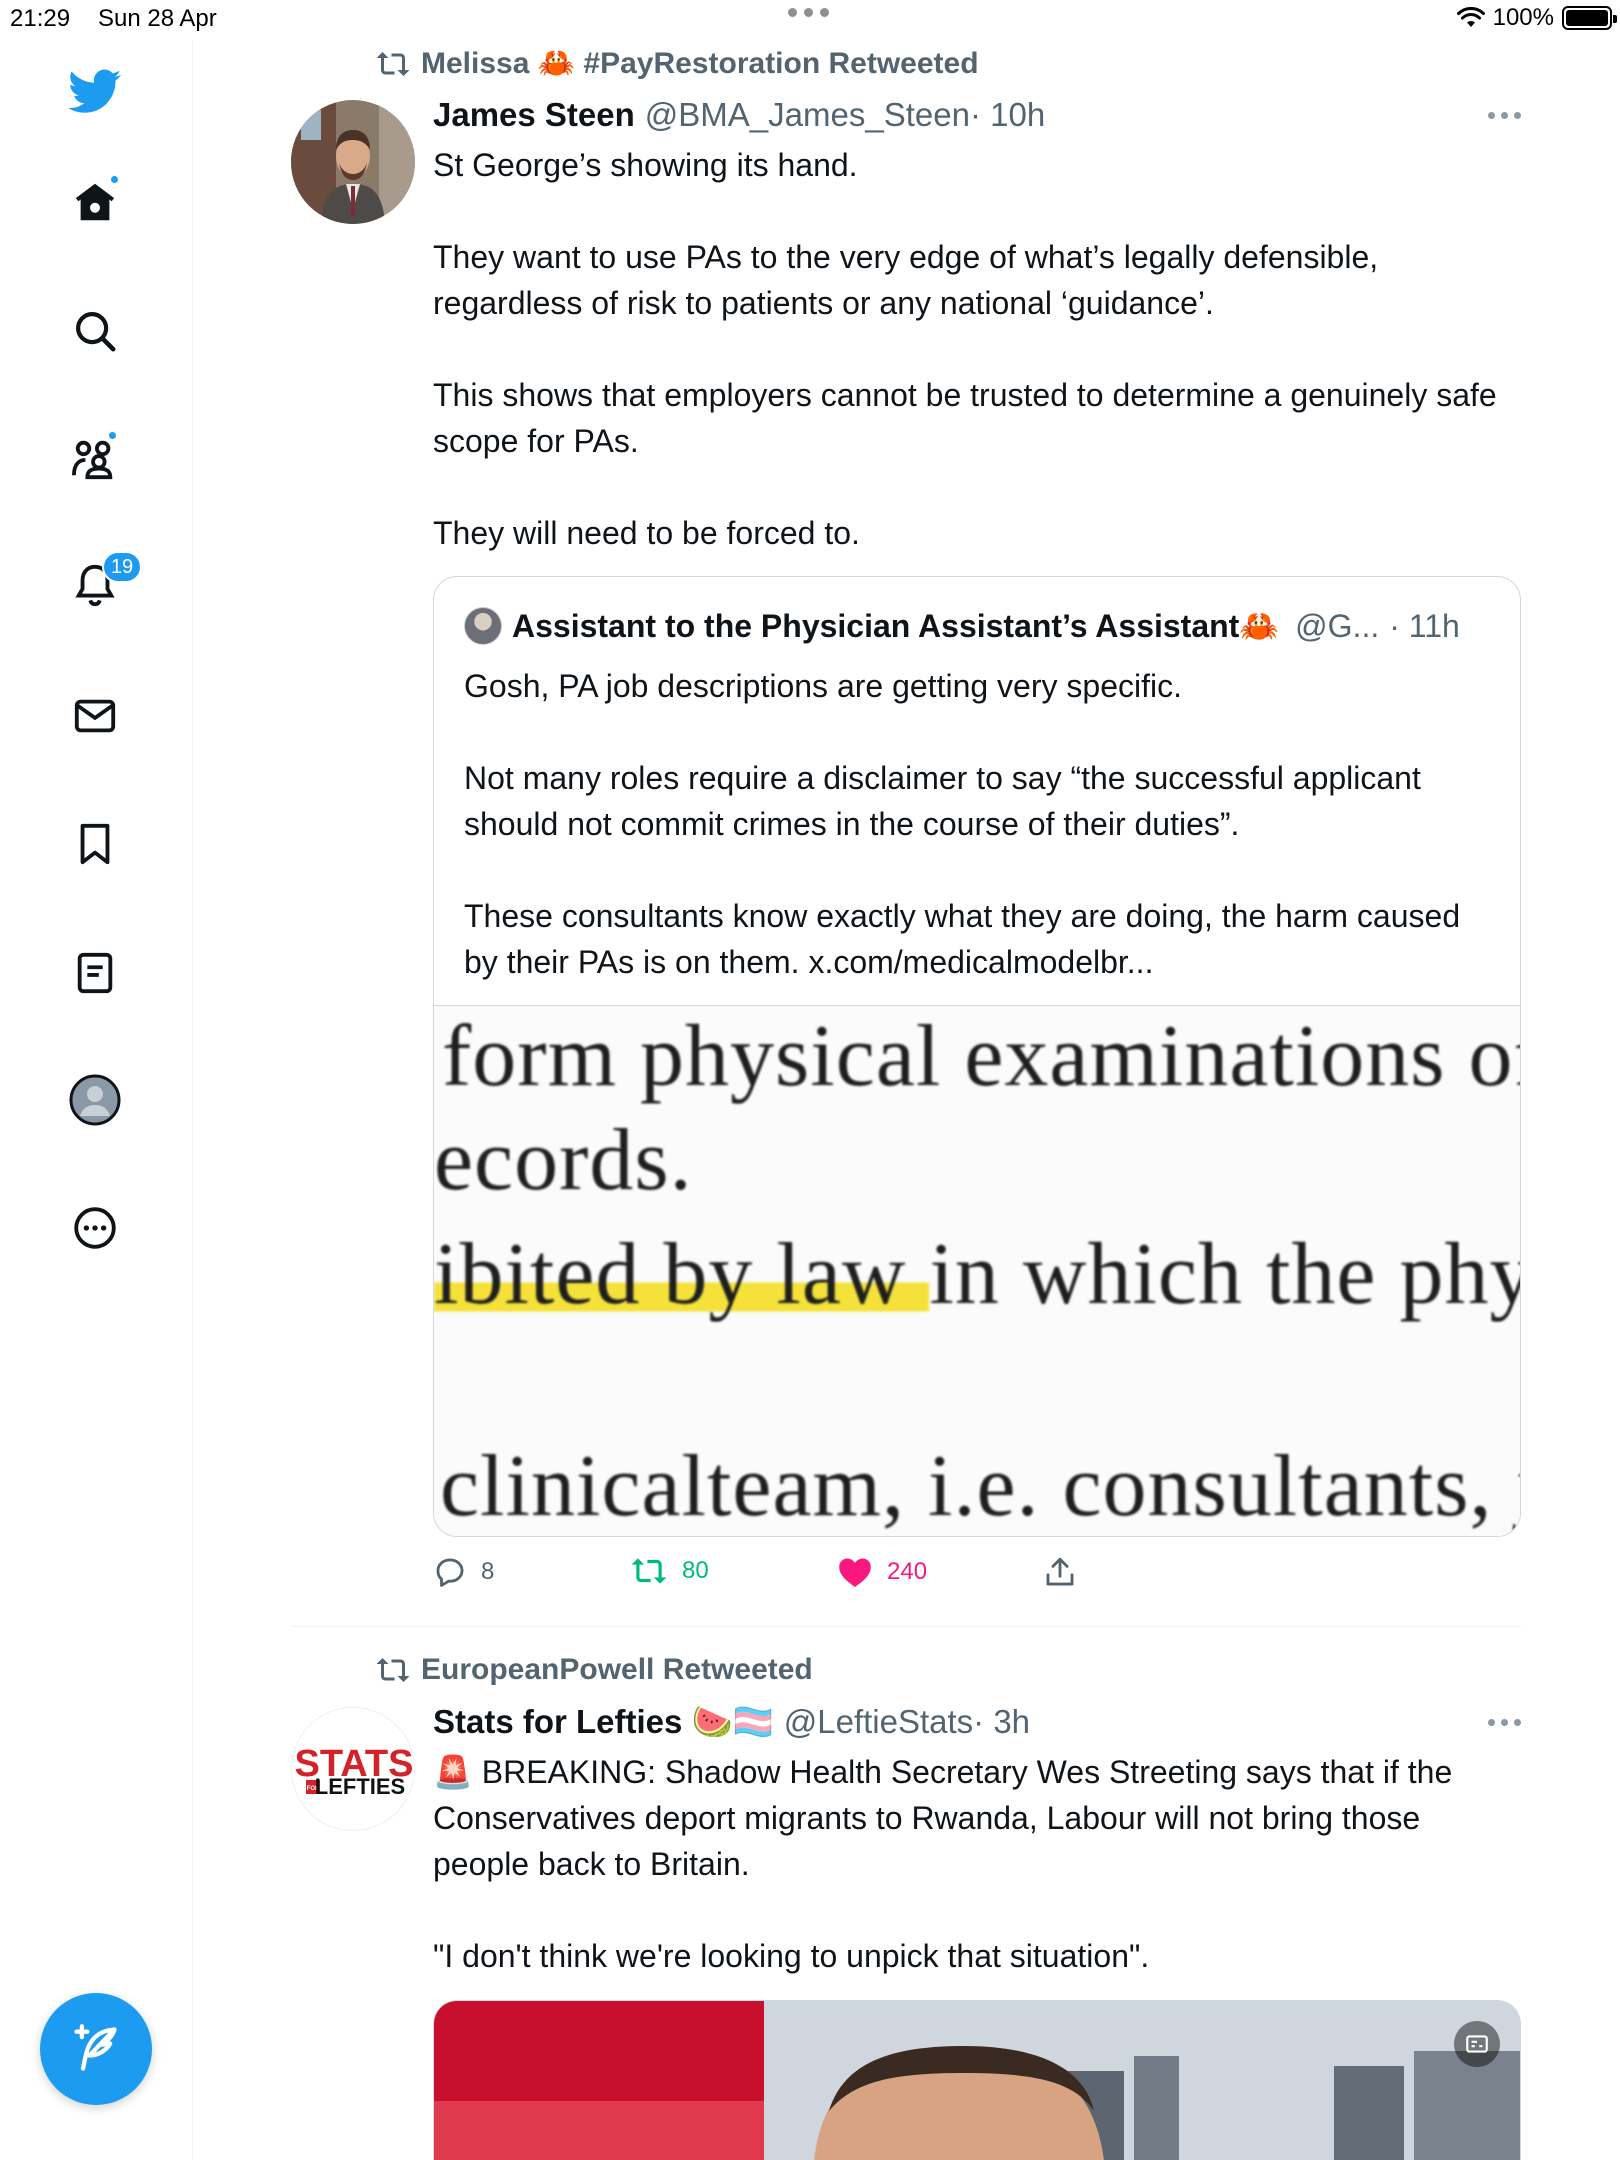 Image resolution: width=1620 pixels, height=2160 pixels. Describe the element at coordinates (95, 92) in the screenshot. I see `twitter-bird-icon` at that location.